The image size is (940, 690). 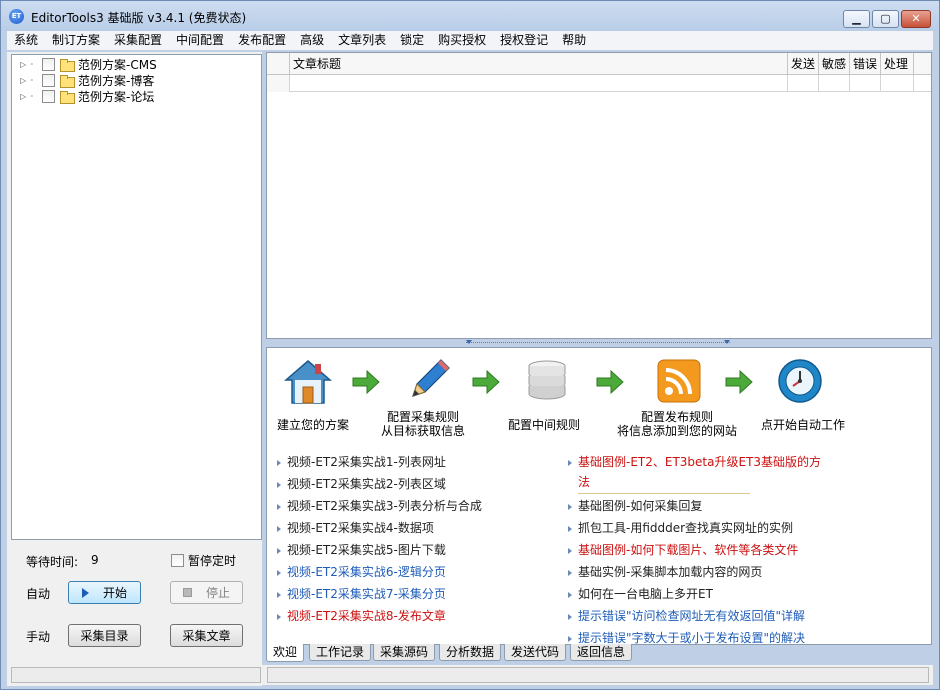 I want to click on pencil-icon, so click(x=428, y=380).